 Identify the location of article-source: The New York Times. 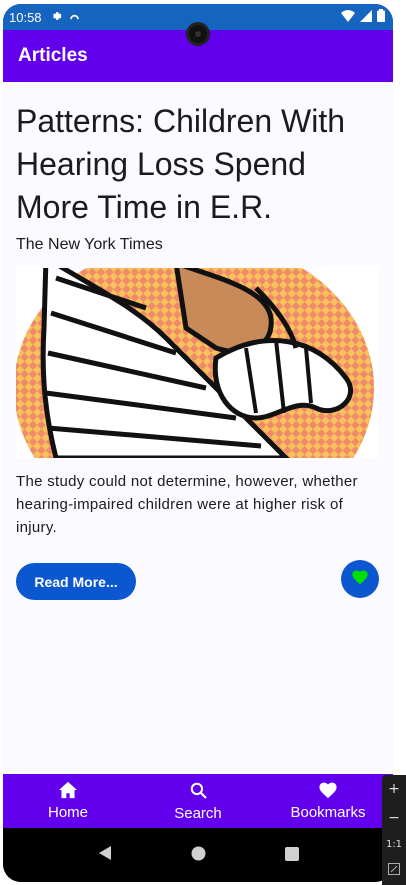
(89, 244).